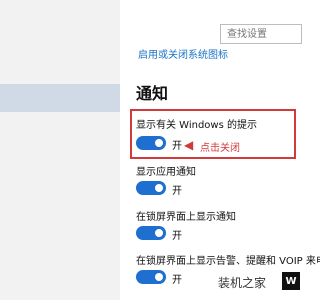 The width and height of the screenshot is (320, 300). Describe the element at coordinates (189, 145) in the screenshot. I see `left-arrow-icon: ◀` at that location.